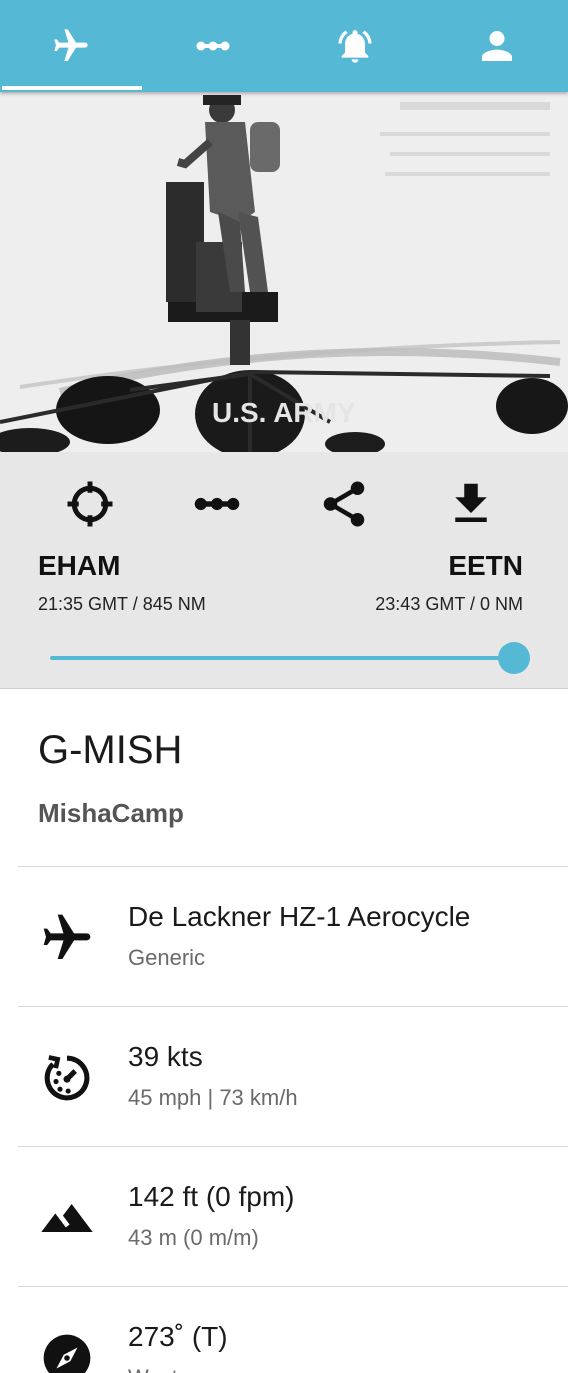  I want to click on tab-flight, so click(71, 46).